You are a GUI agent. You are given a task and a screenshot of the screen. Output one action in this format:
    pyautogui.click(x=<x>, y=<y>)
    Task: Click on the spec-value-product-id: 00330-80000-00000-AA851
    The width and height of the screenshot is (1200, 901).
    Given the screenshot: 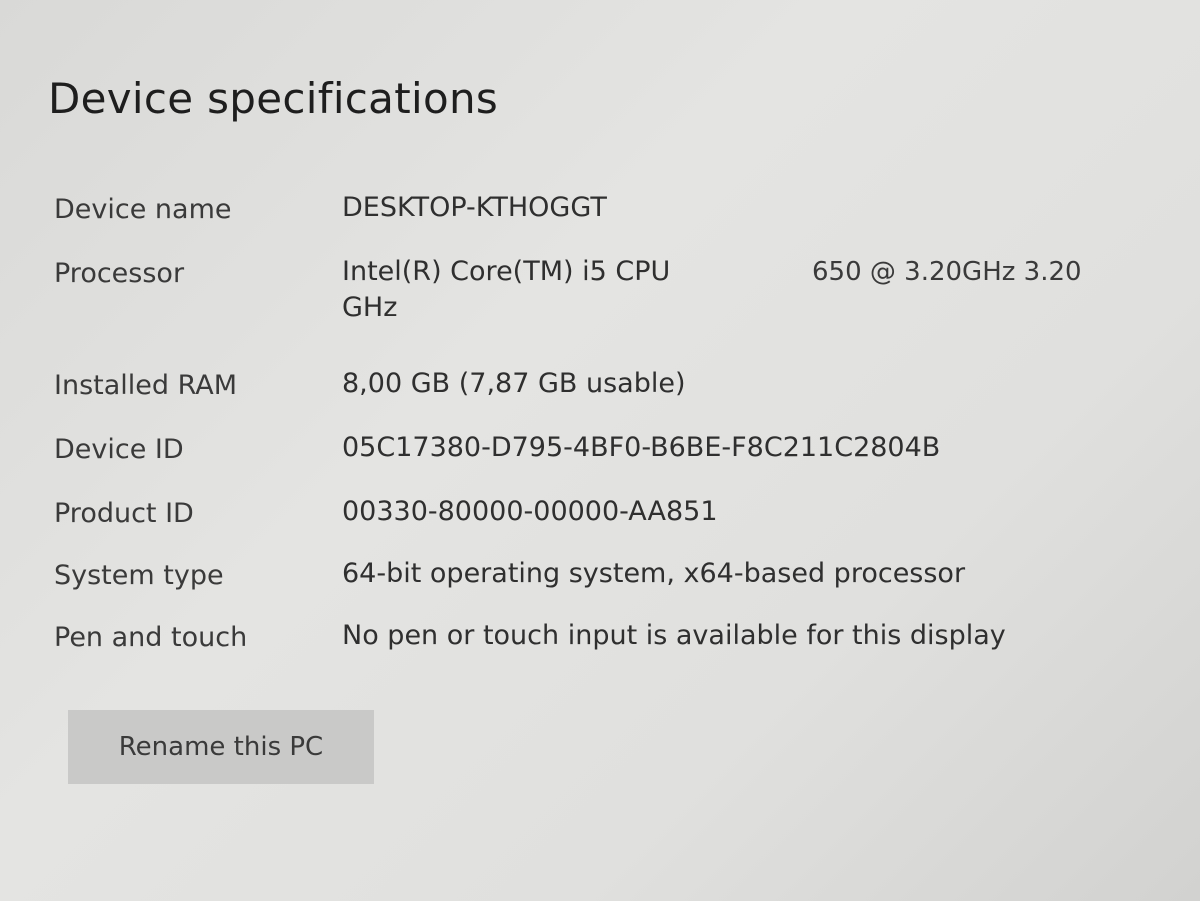 What is the action you would take?
    pyautogui.click(x=530, y=511)
    